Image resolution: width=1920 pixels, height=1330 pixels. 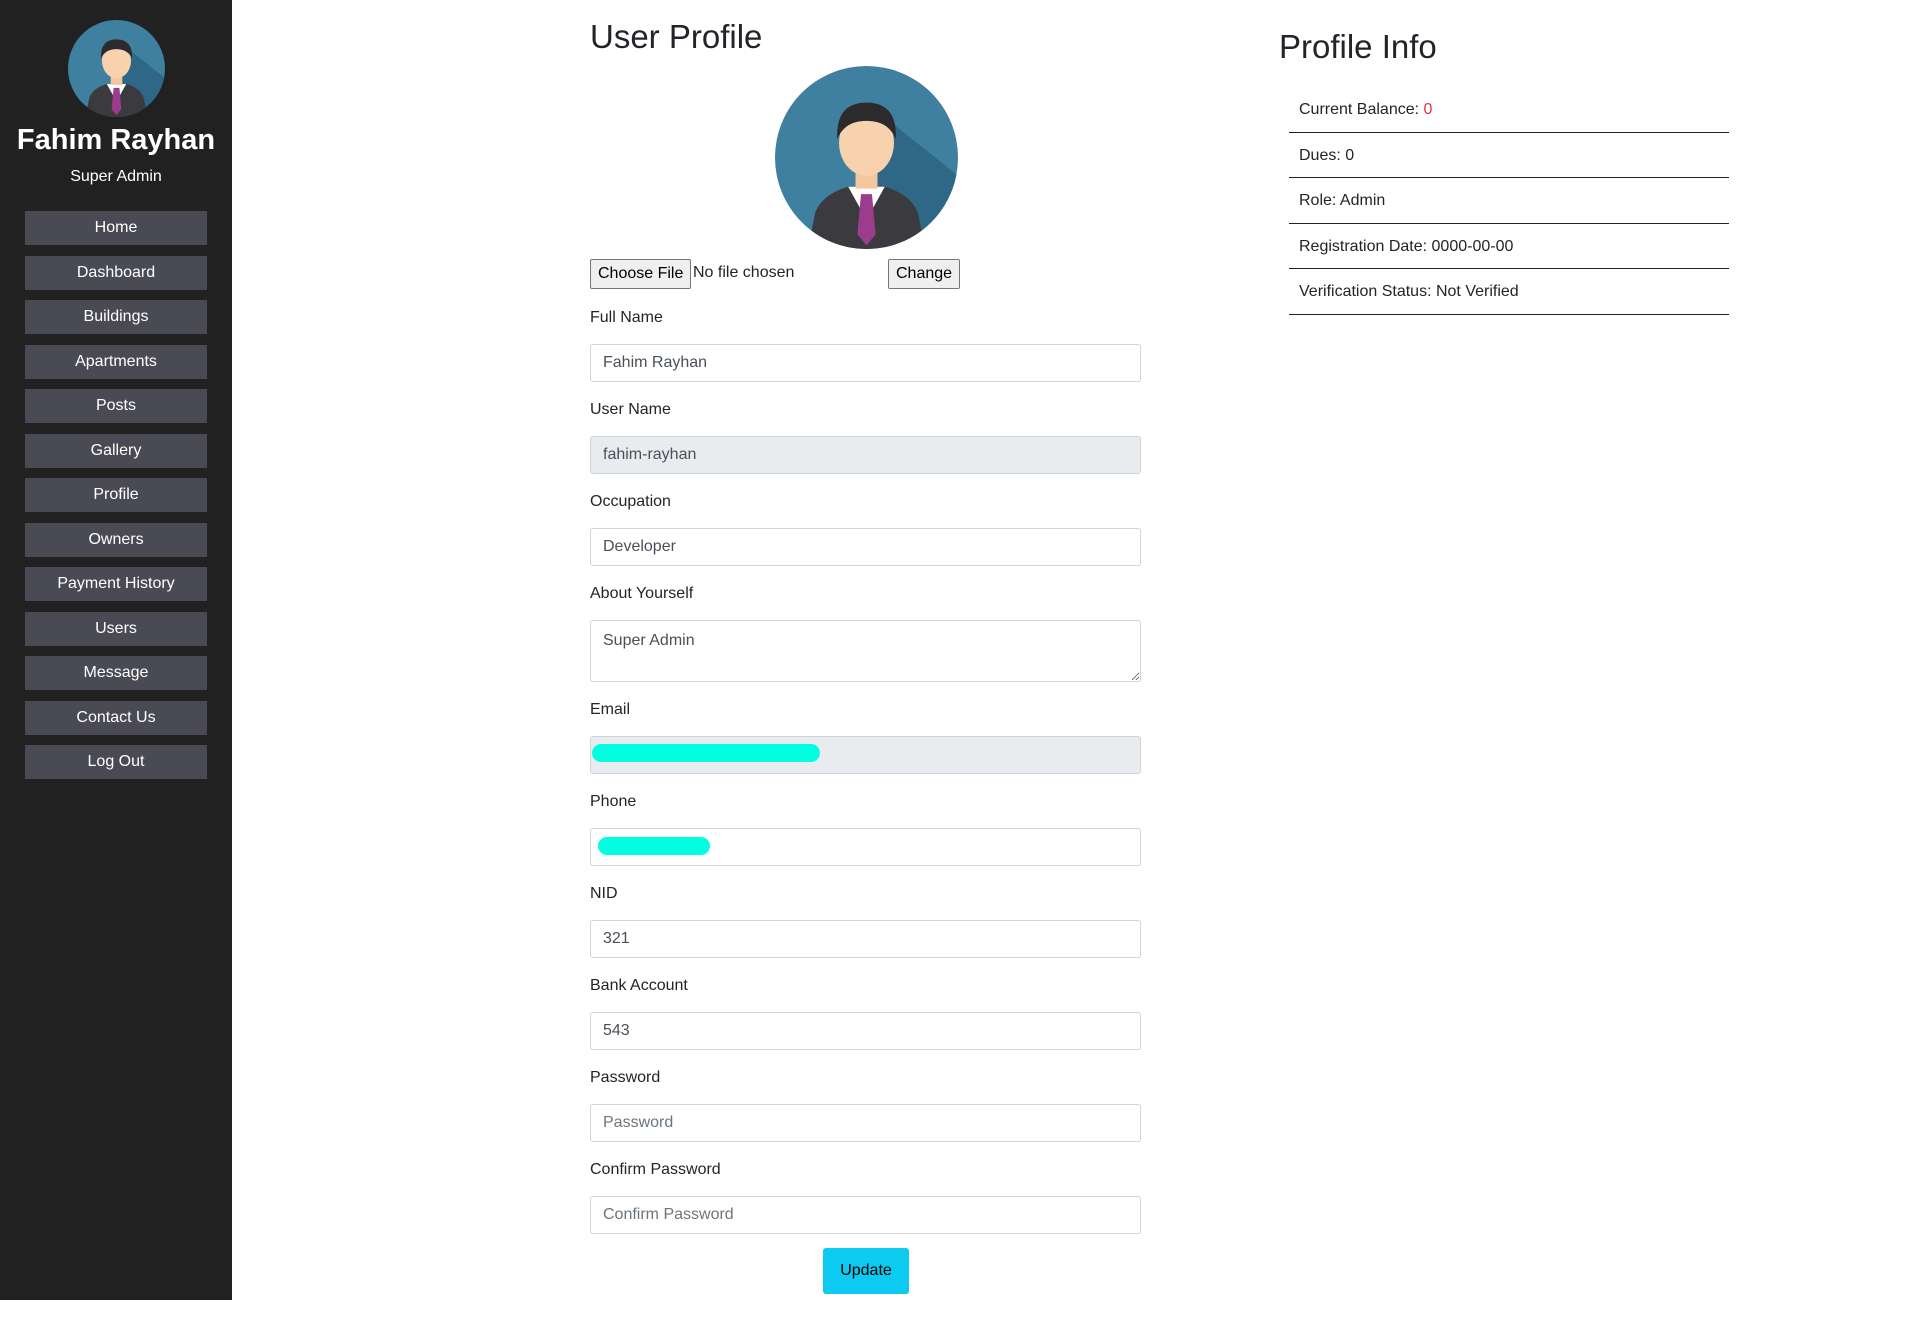 I want to click on sidebar-item-dashboard: Dashboard, so click(x=116, y=272).